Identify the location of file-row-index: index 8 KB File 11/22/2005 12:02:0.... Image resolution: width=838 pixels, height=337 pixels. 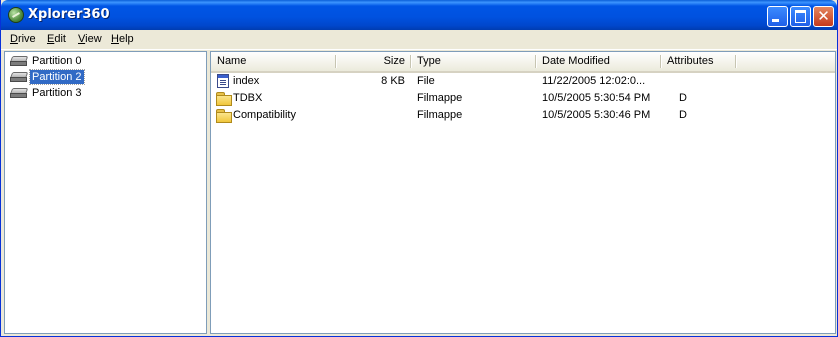
(523, 81).